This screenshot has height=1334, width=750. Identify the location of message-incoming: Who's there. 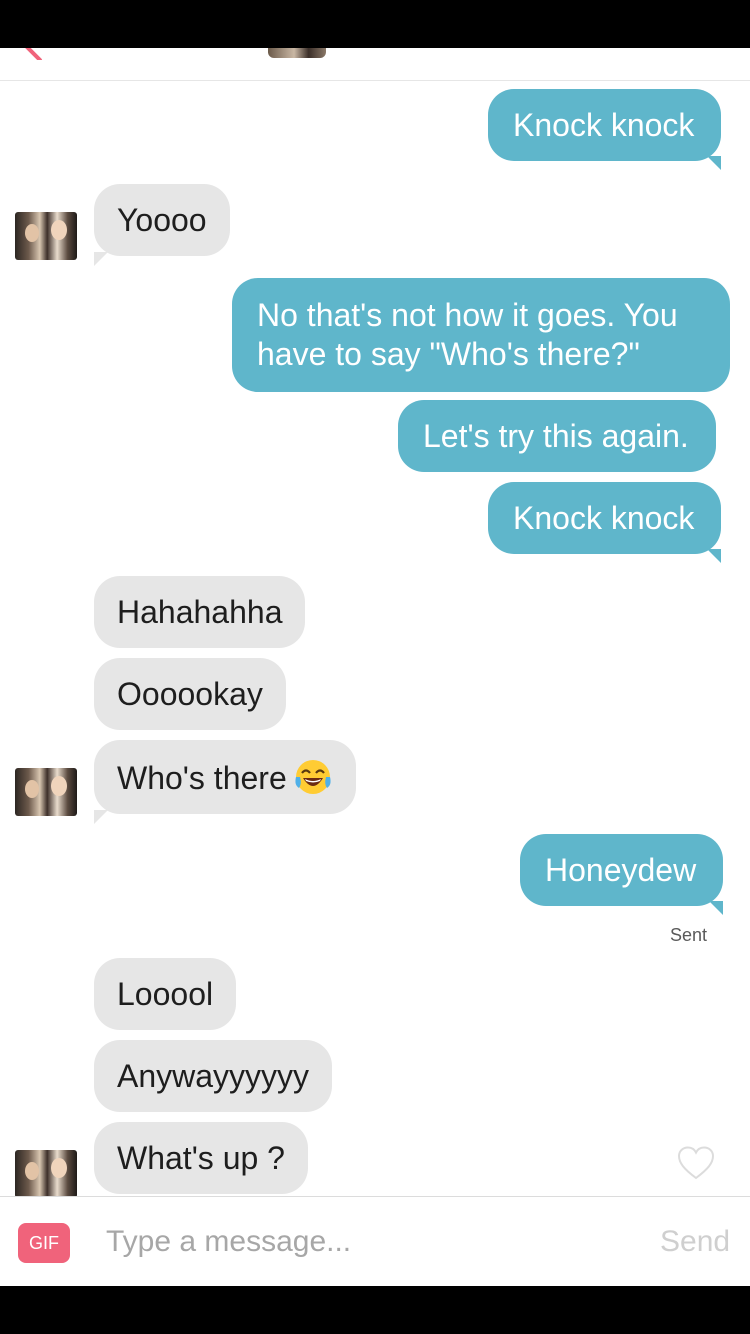
(225, 782).